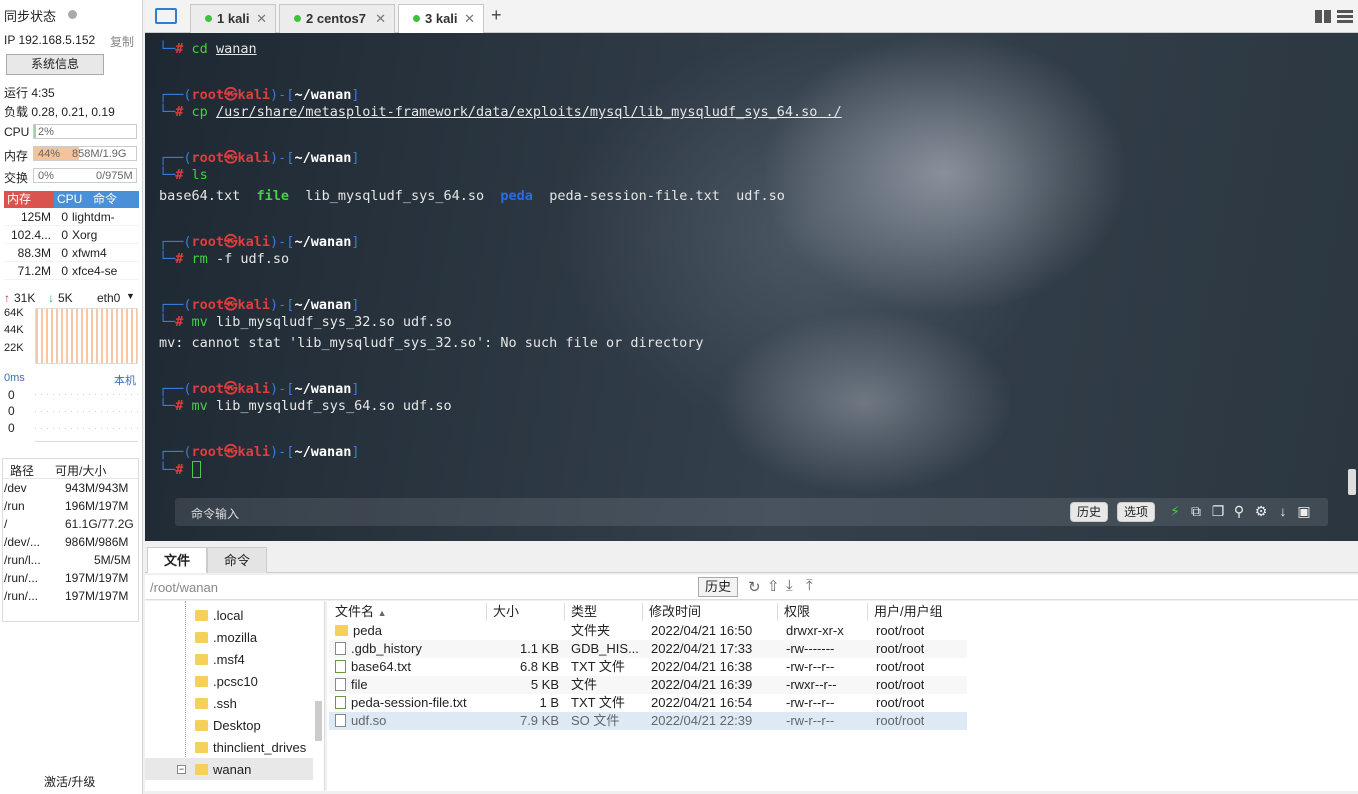  What do you see at coordinates (215, 513) in the screenshot?
I see `command-input: 命令输入` at bounding box center [215, 513].